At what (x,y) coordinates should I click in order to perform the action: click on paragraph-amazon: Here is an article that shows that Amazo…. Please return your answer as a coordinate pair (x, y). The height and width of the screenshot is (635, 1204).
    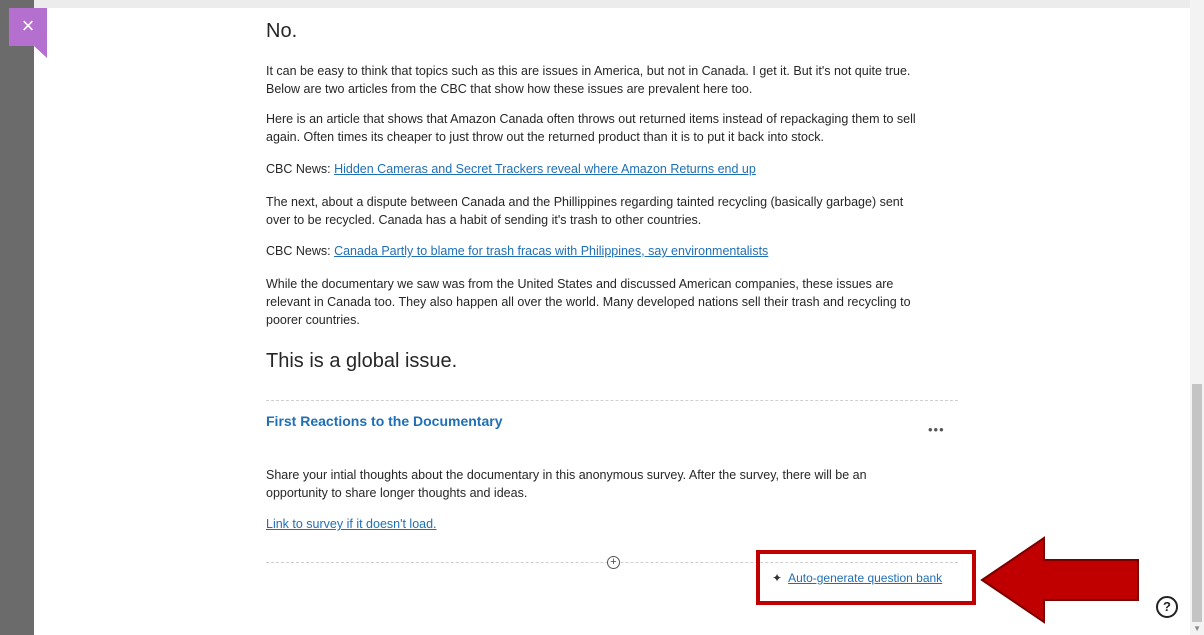
    Looking at the image, I should click on (591, 128).